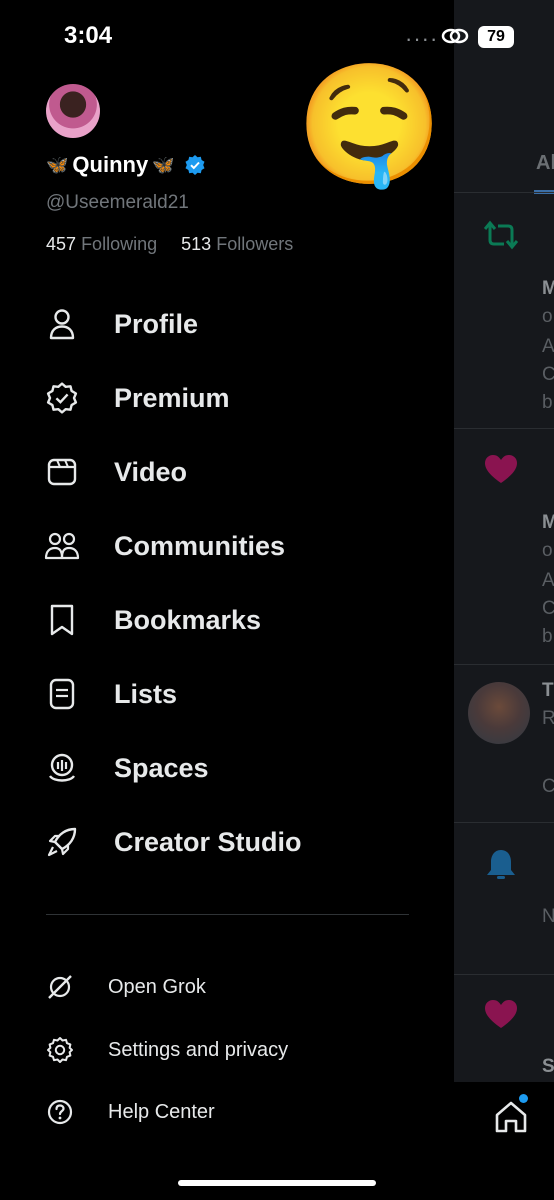 Image resolution: width=554 pixels, height=1200 pixels. Describe the element at coordinates (548, 718) in the screenshot. I see `feed-letter: R` at that location.